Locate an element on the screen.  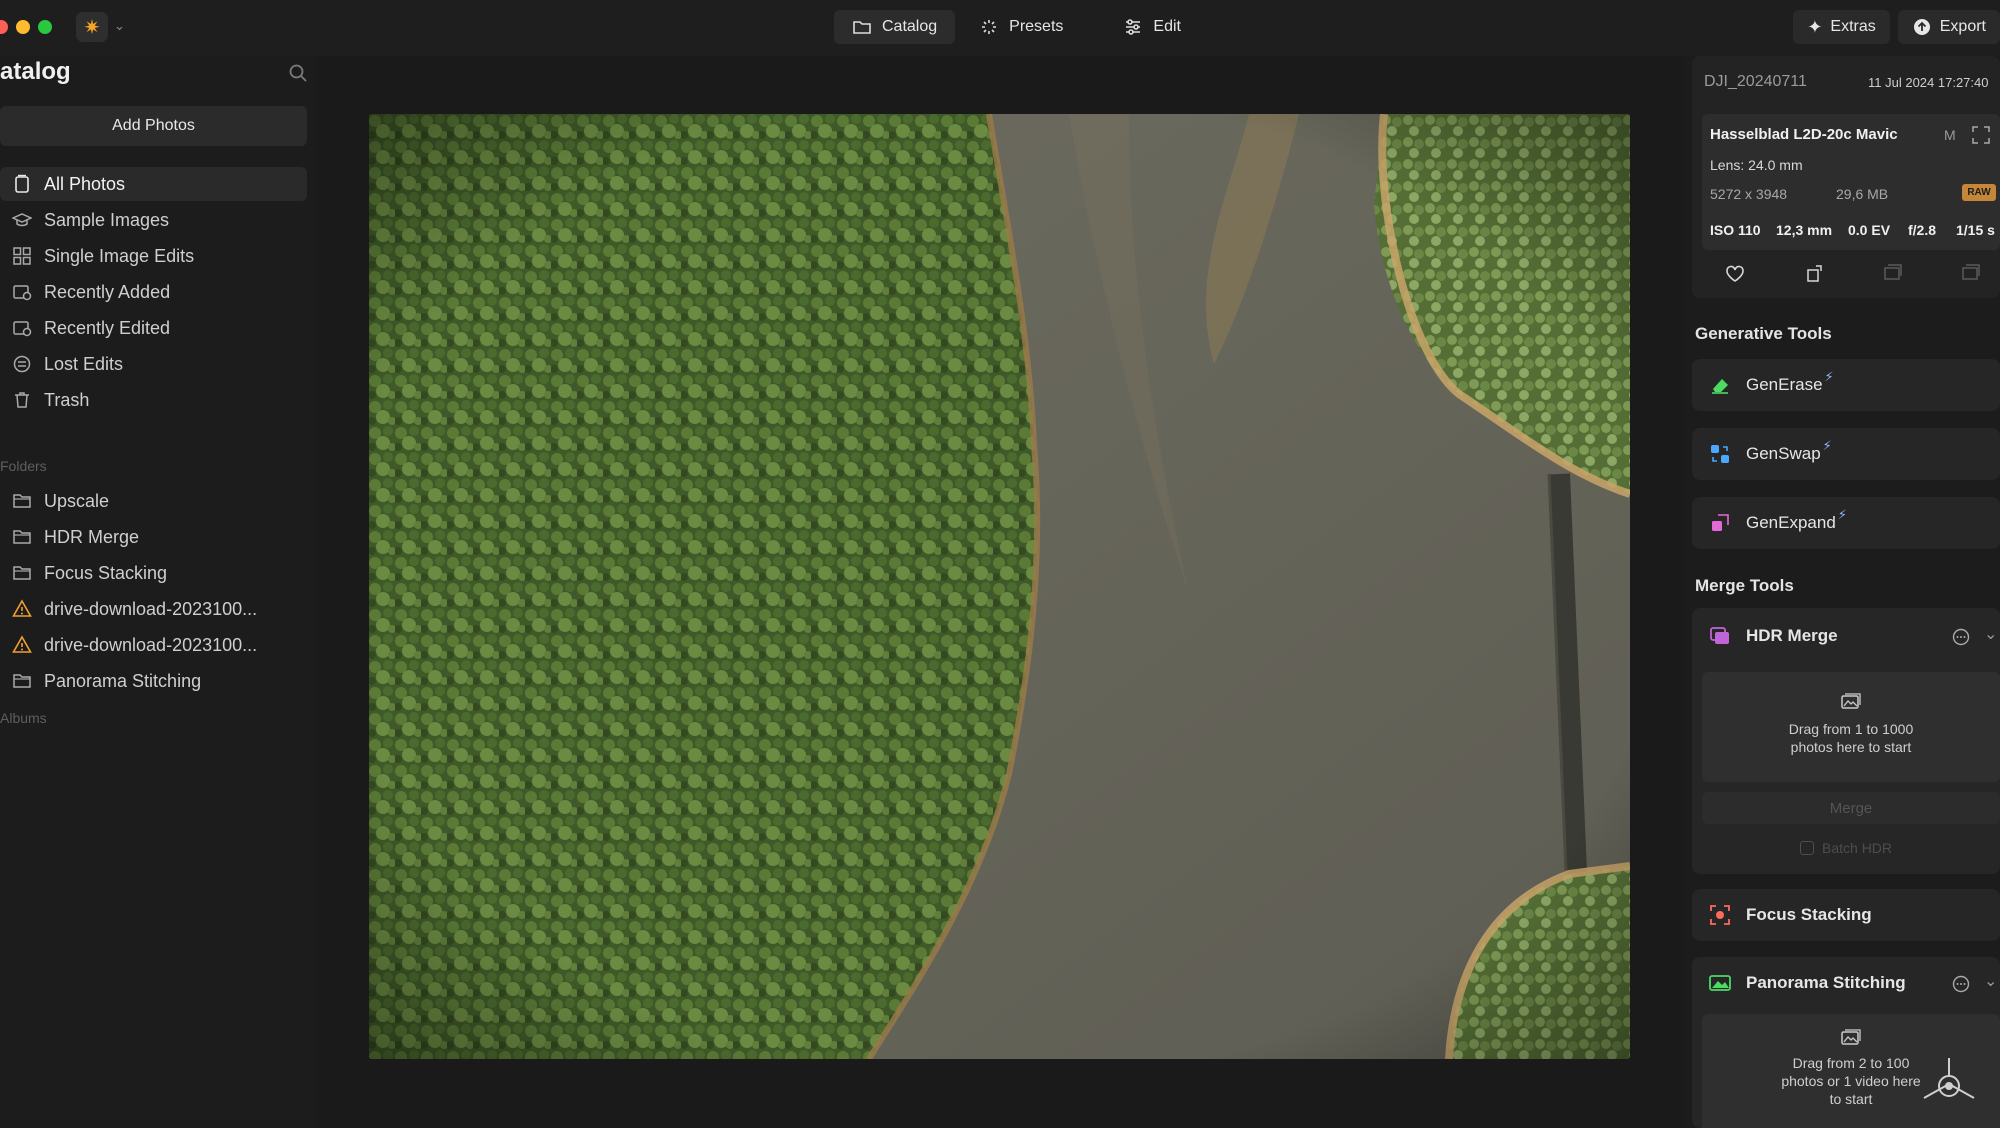
maximize-window-button is located at coordinates (45, 27).